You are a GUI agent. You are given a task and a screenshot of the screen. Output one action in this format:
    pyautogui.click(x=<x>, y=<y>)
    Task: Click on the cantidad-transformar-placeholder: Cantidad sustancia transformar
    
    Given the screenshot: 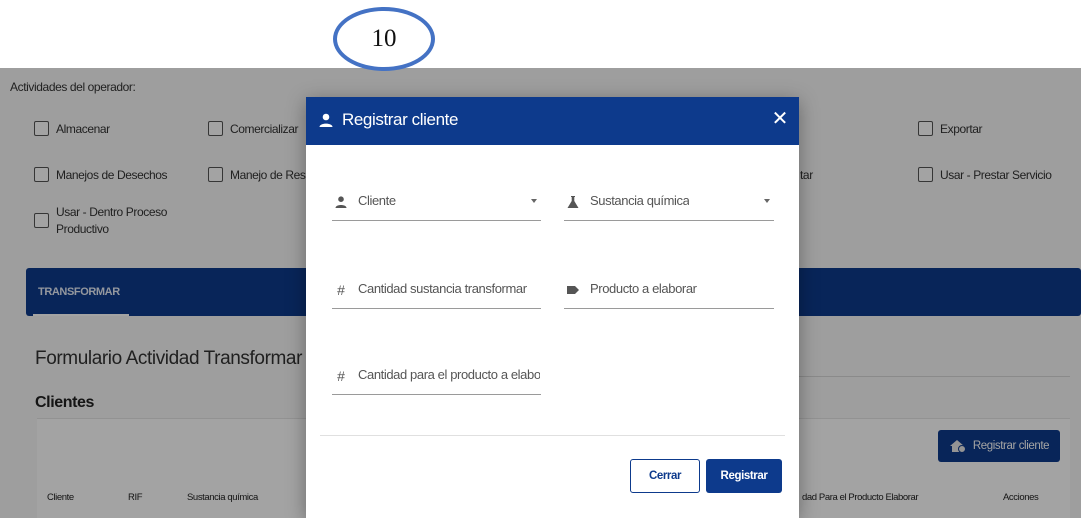 What is the action you would take?
    pyautogui.click(x=442, y=288)
    